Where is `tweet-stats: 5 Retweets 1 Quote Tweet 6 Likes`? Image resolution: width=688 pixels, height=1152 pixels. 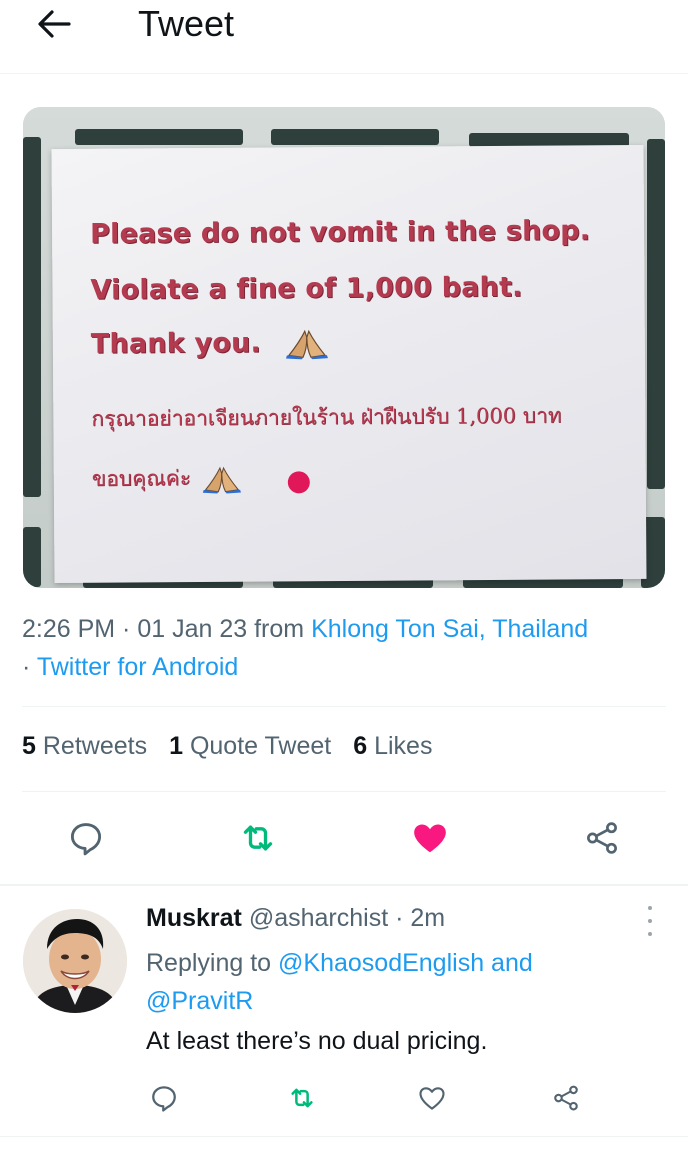
tweet-stats: 5 Retweets 1 Quote Tweet 6 Likes is located at coordinates (227, 746).